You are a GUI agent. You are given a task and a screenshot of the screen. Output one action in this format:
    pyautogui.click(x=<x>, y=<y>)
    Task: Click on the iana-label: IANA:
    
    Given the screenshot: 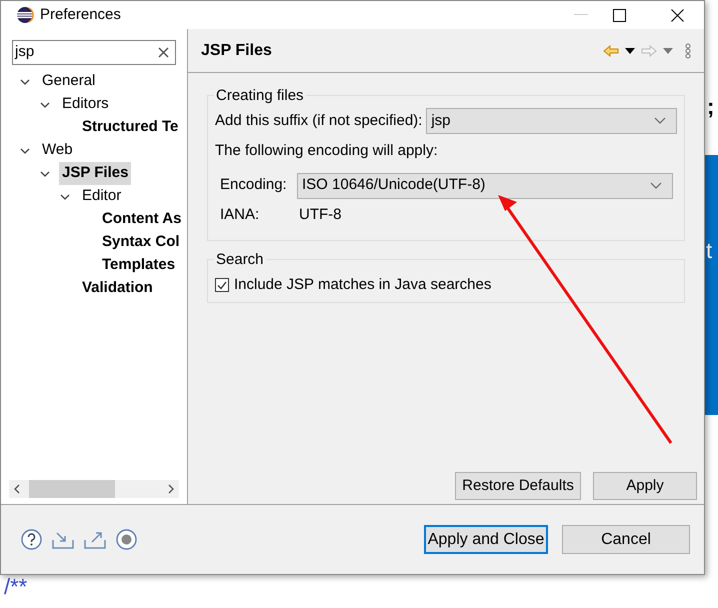 What is the action you would take?
    pyautogui.click(x=240, y=214)
    